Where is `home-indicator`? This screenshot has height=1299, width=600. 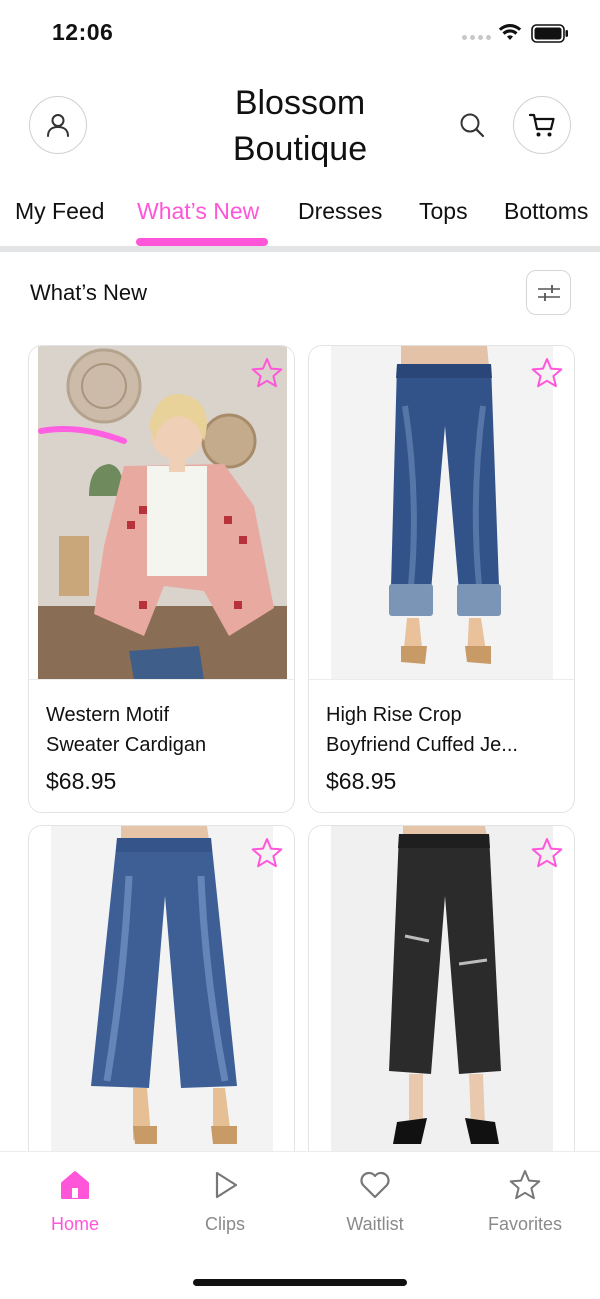 home-indicator is located at coordinates (300, 1282).